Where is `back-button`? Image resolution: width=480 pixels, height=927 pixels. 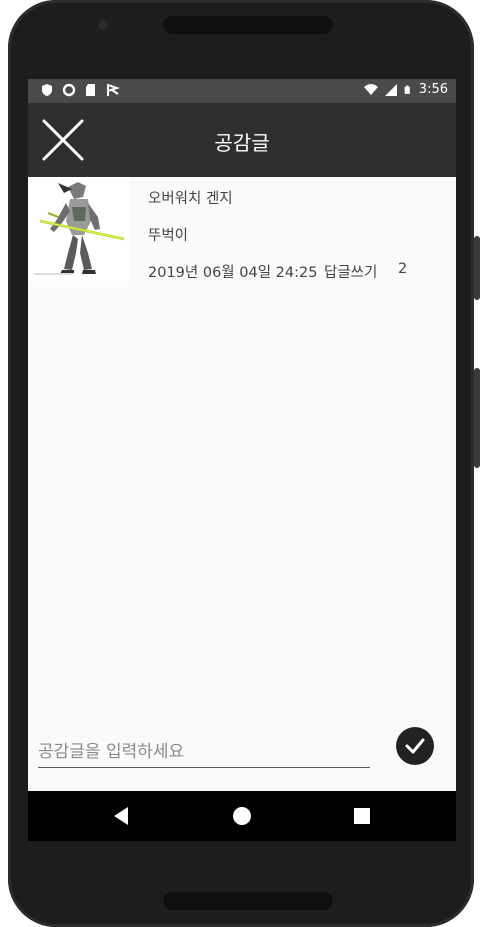
back-button is located at coordinates (122, 816).